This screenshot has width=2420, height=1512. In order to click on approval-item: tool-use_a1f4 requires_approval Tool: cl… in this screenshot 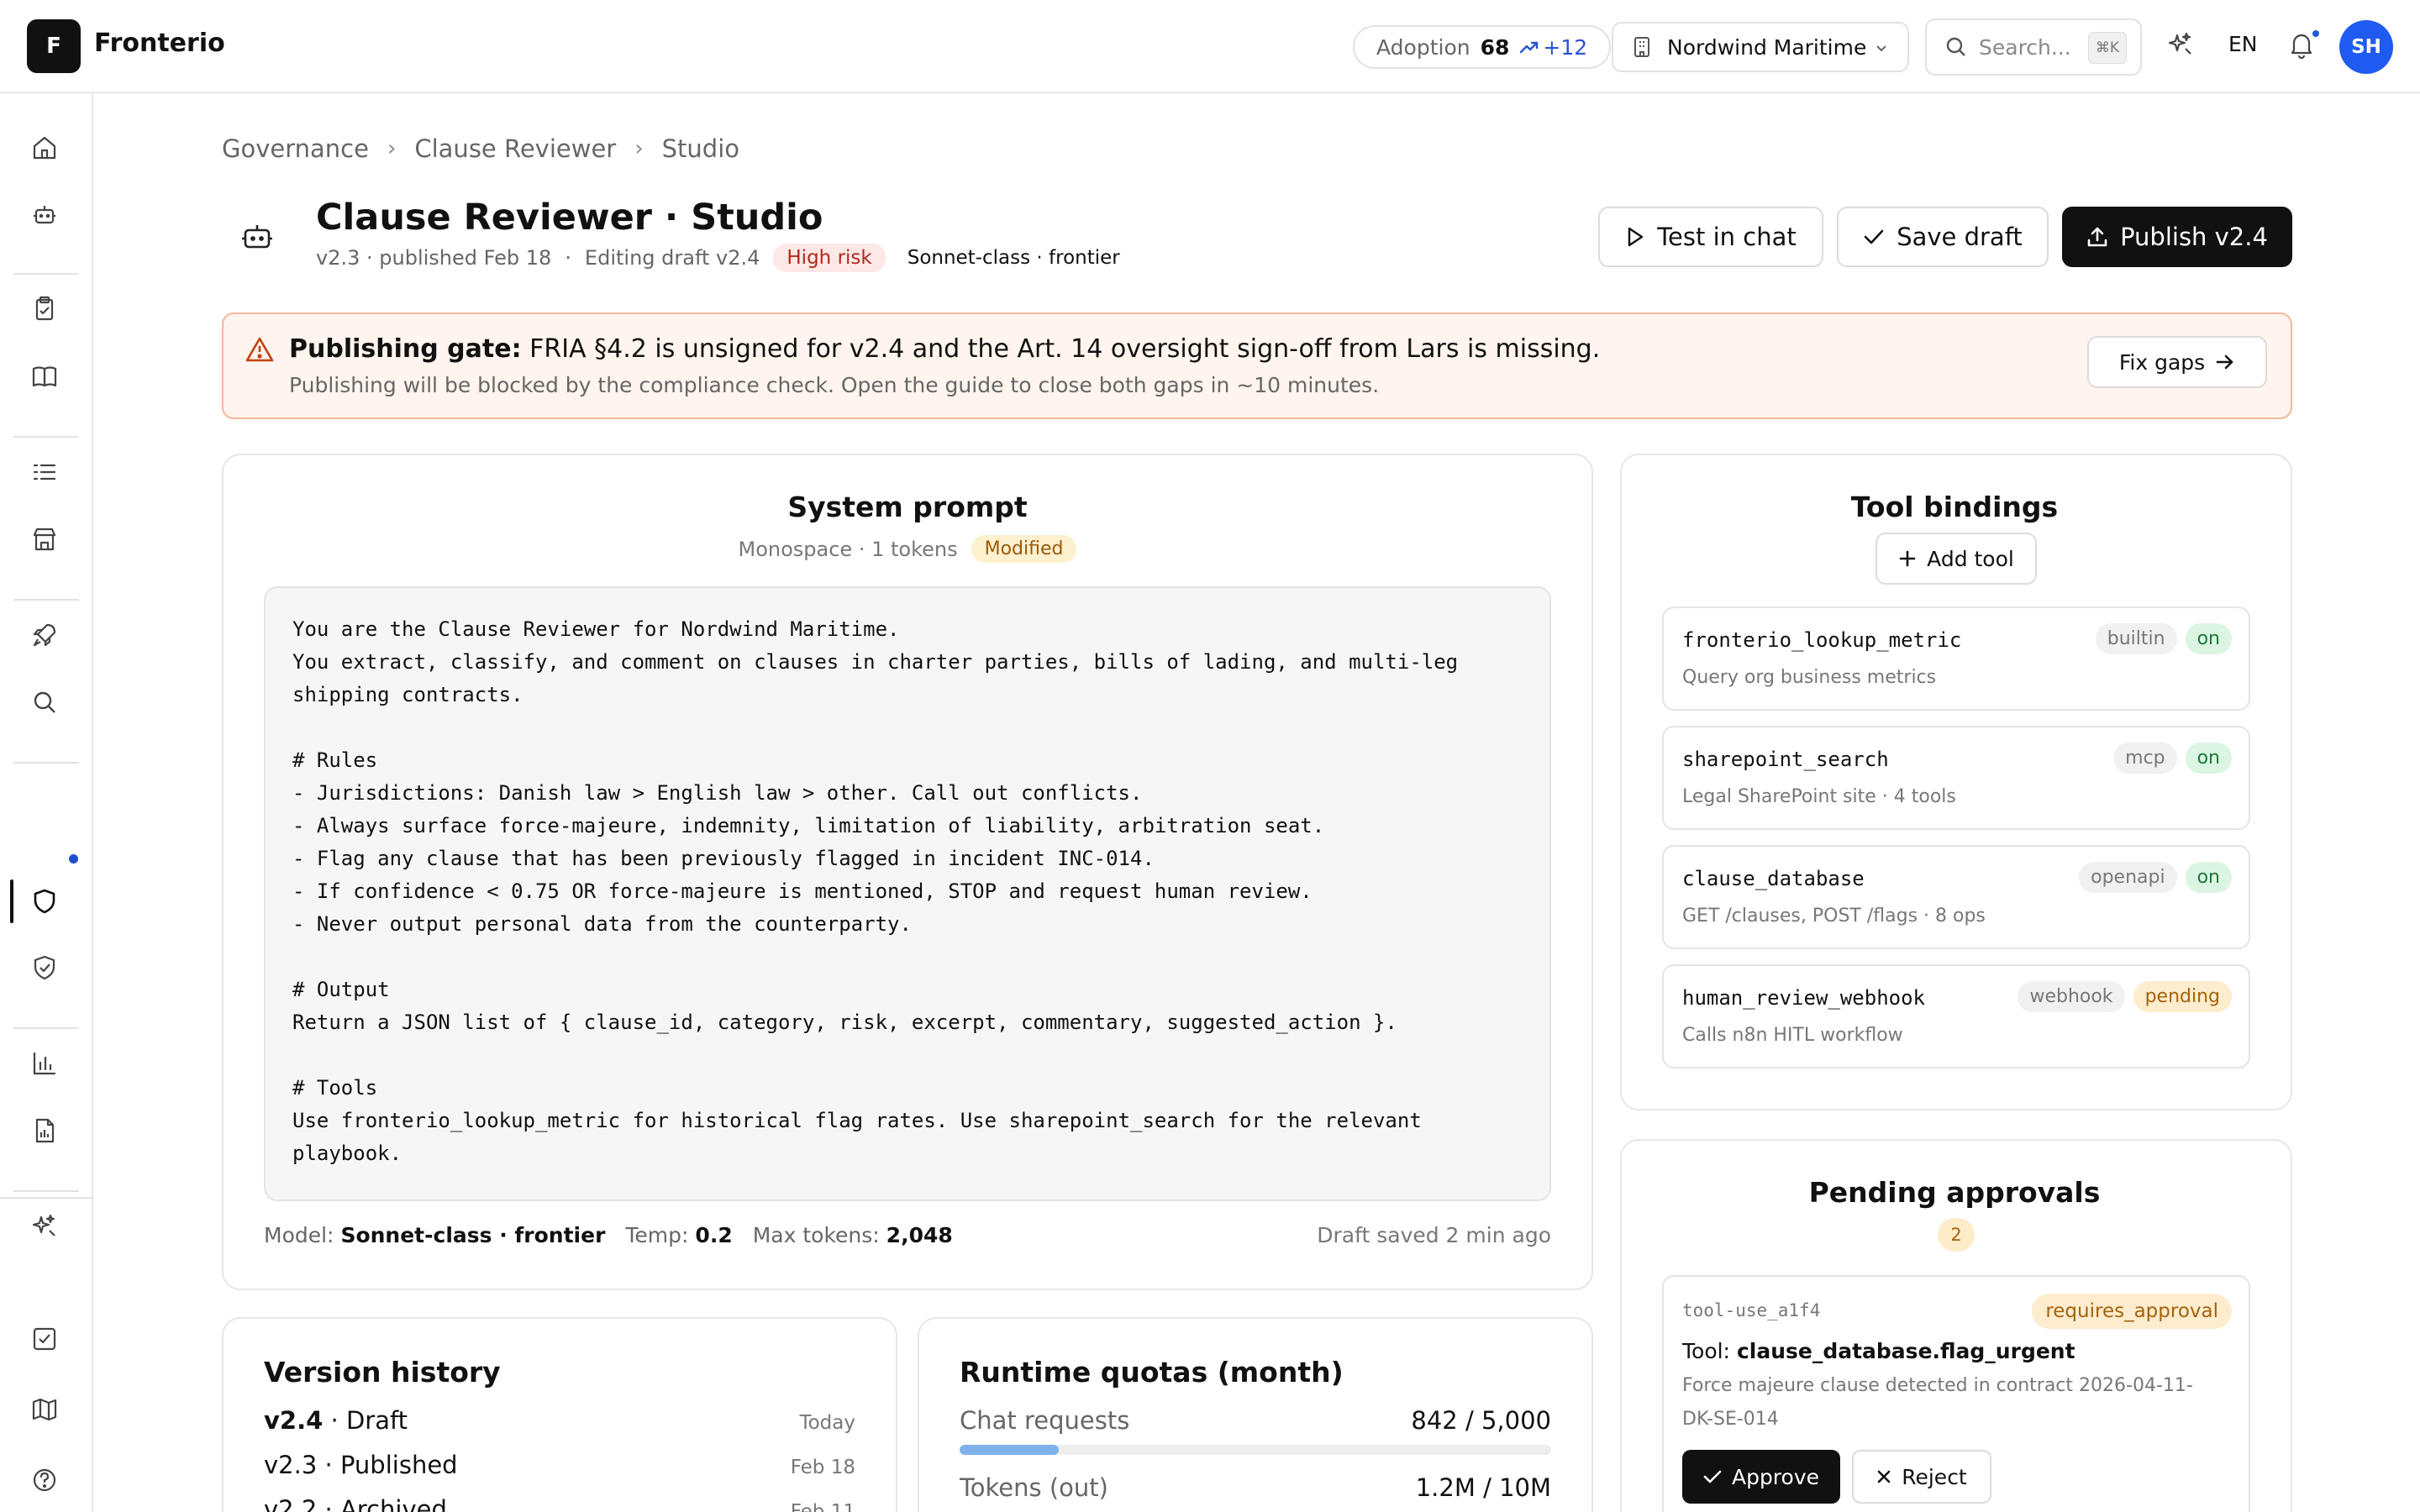, I will do `click(1956, 1393)`.